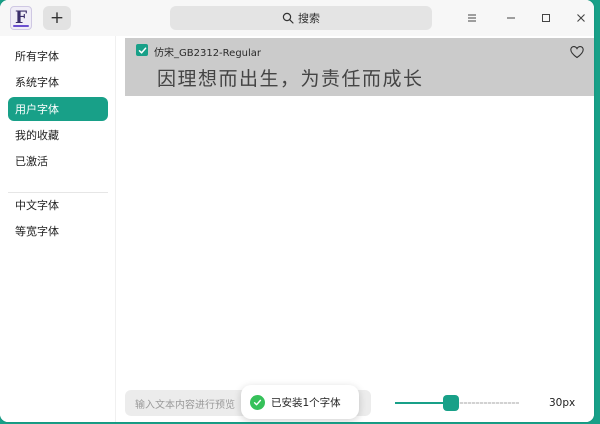  I want to click on preview-input-placeholder: 输入文本内容进行预览, so click(185, 405).